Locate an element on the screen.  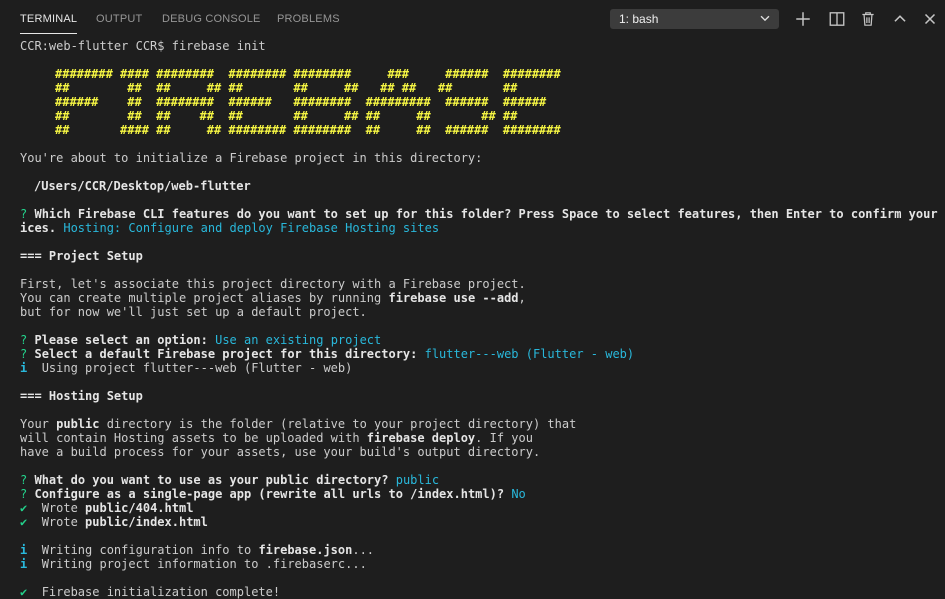
trash-icon is located at coordinates (868, 19).